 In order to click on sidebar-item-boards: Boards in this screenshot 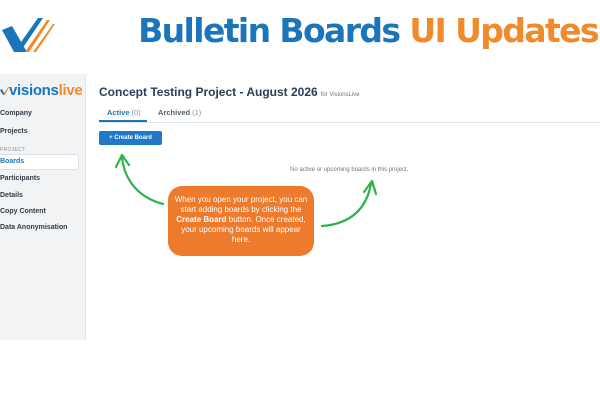, I will do `click(12, 161)`.